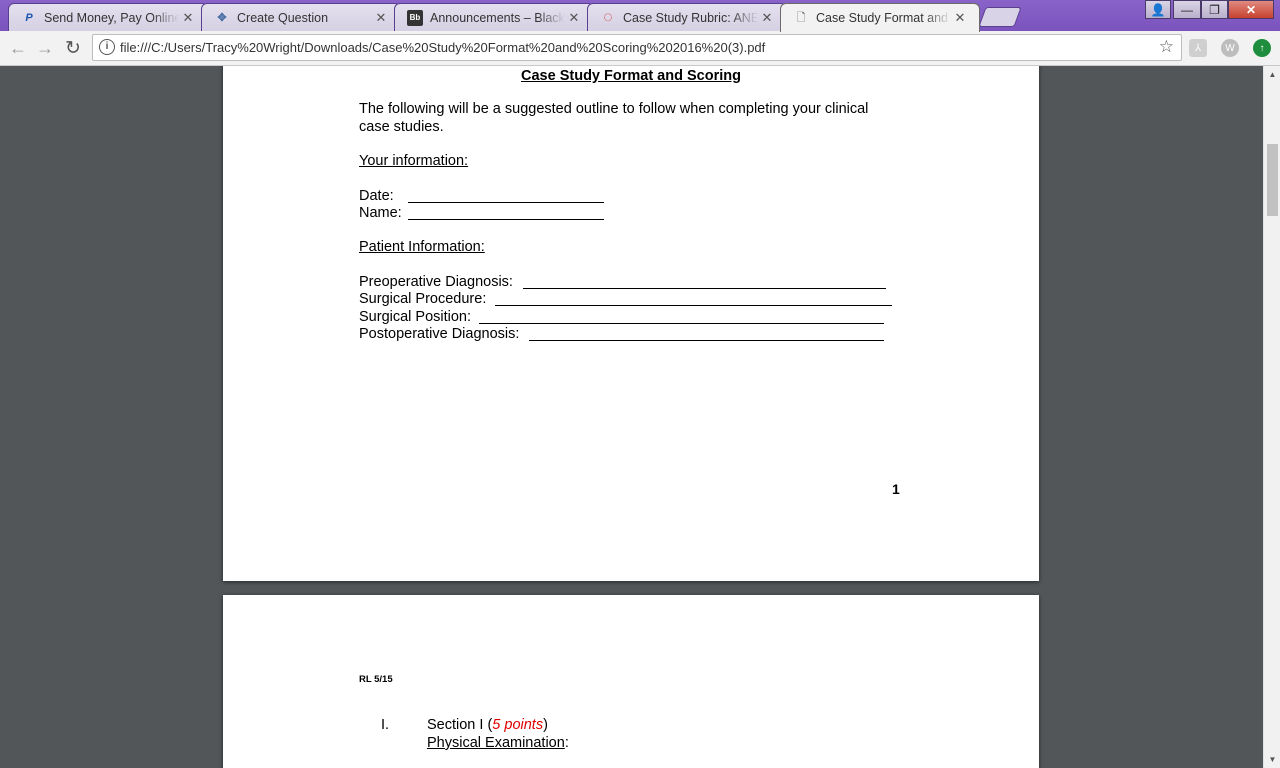  I want to click on intro-line-2: case studies., so click(401, 127).